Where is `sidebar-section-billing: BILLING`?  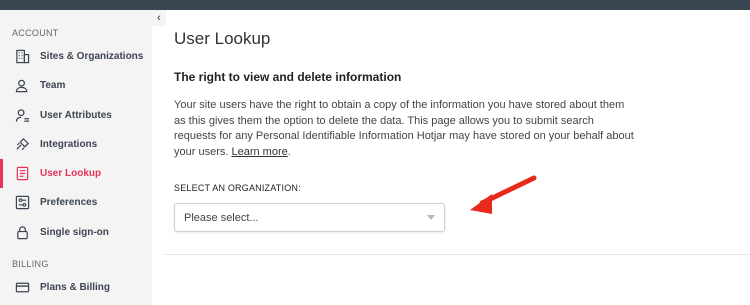
sidebar-section-billing: BILLING is located at coordinates (30, 264).